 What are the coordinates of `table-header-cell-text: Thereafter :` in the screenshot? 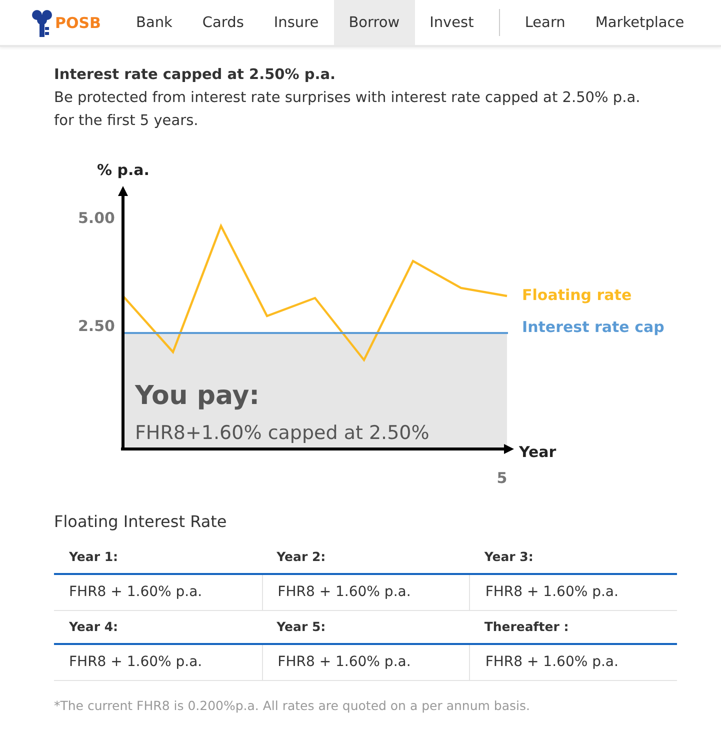 It's located at (526, 627).